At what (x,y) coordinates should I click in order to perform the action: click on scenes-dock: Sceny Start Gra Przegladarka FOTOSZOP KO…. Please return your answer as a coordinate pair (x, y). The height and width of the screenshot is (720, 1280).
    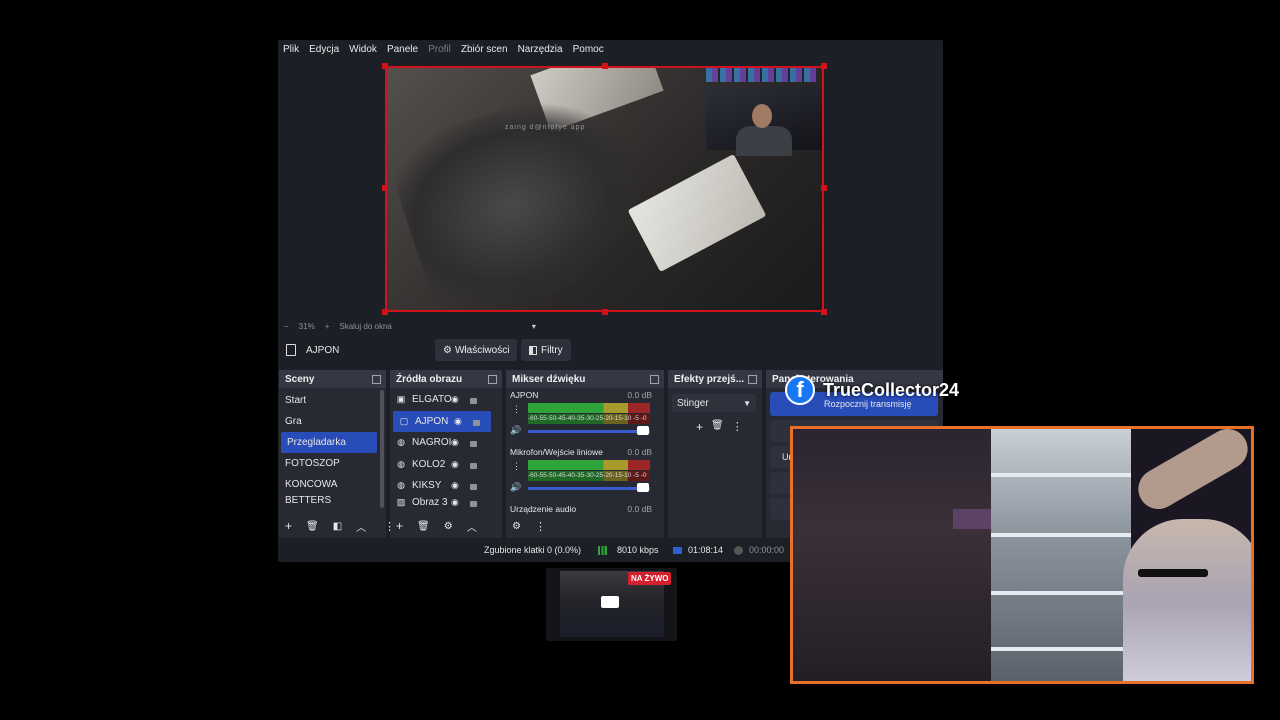
    Looking at the image, I should click on (332, 454).